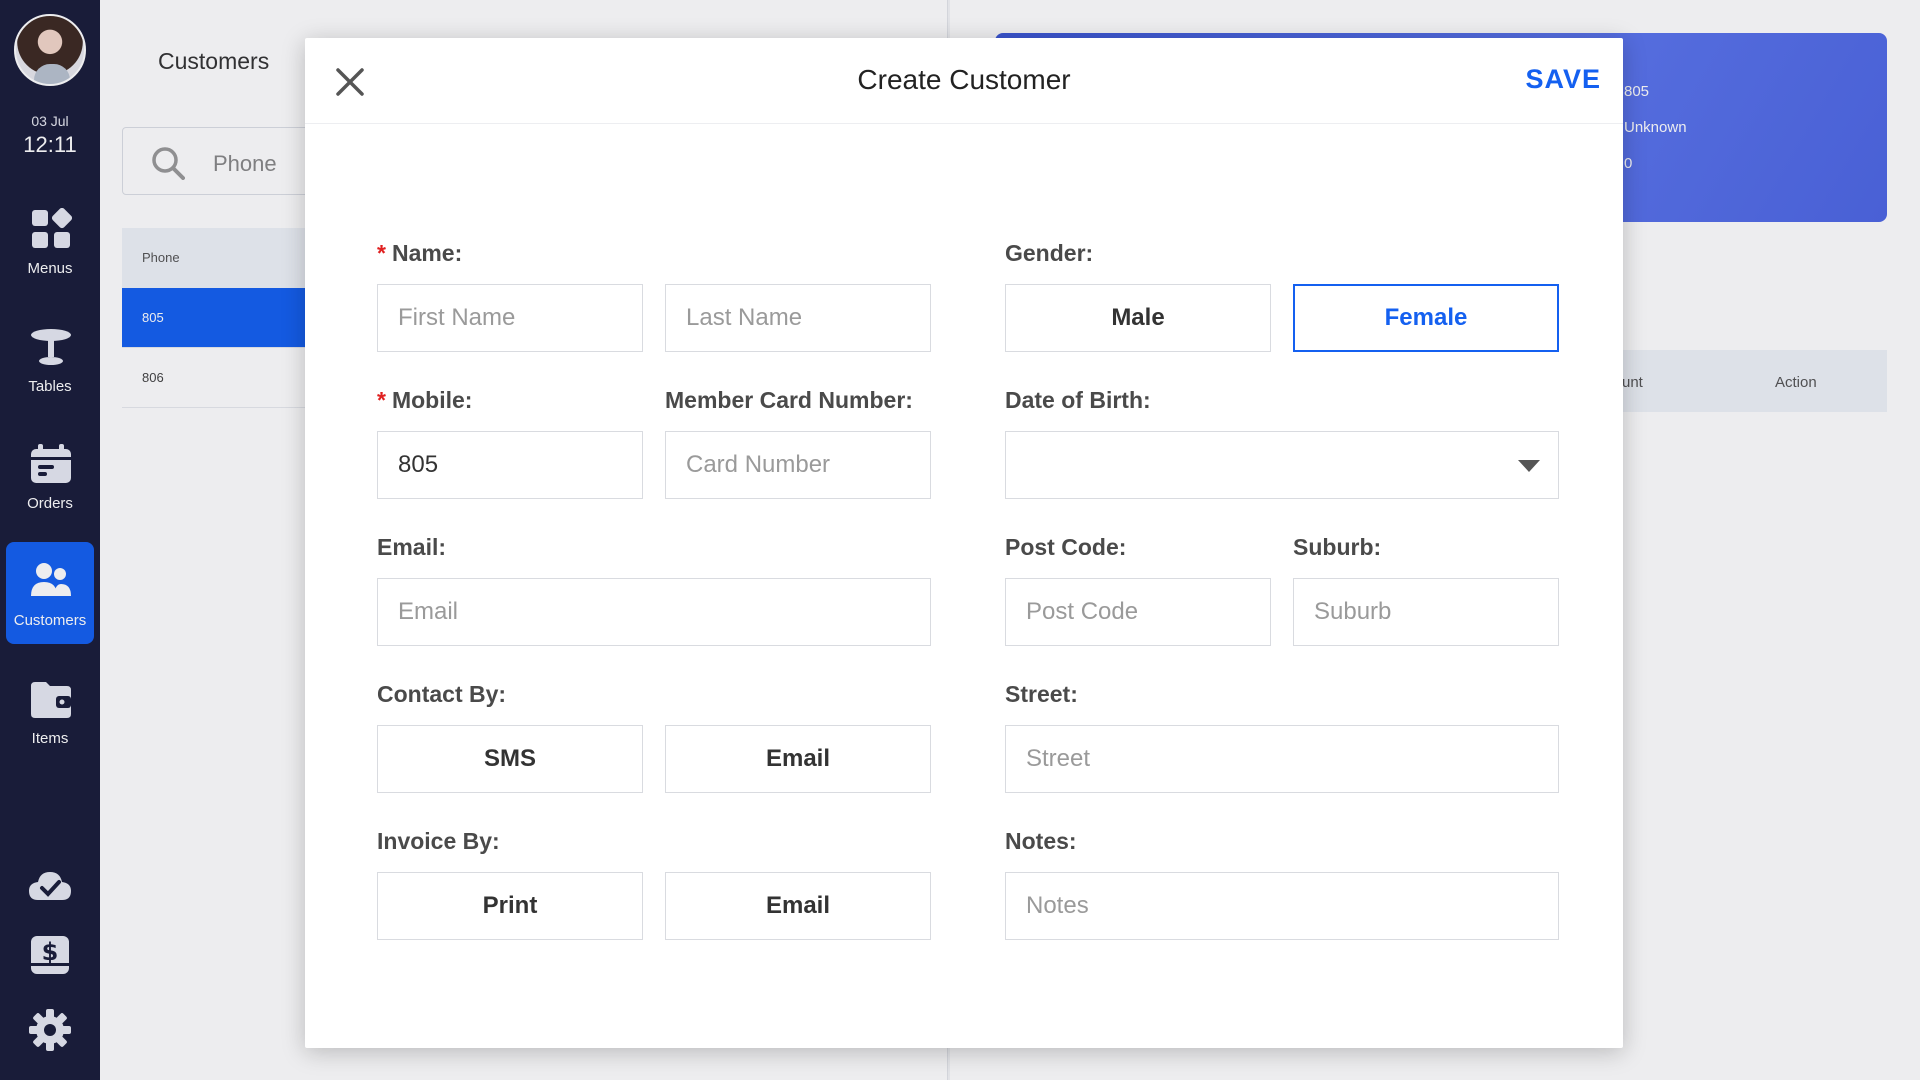 Image resolution: width=1920 pixels, height=1080 pixels. Describe the element at coordinates (442, 694) in the screenshot. I see `contact-by-label: Contact By:` at that location.